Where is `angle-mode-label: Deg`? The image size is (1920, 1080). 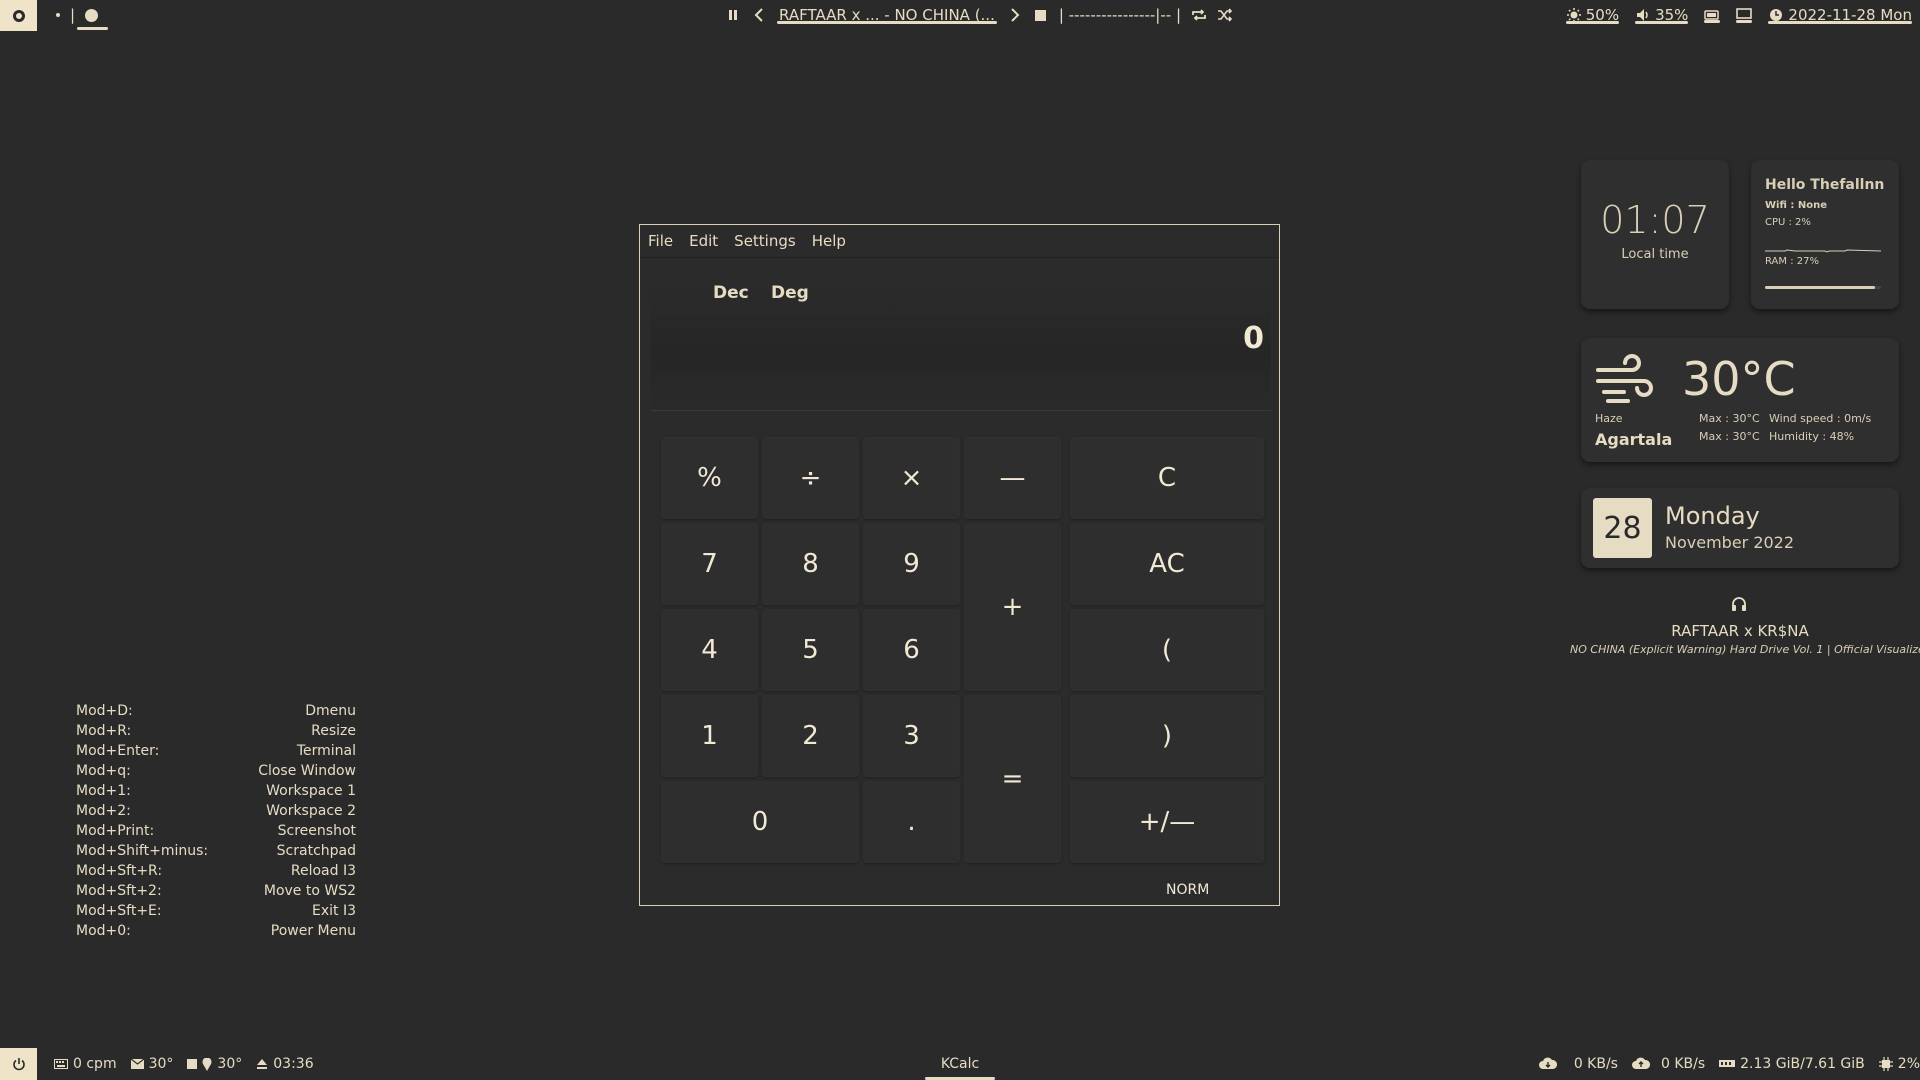
angle-mode-label: Deg is located at coordinates (790, 293).